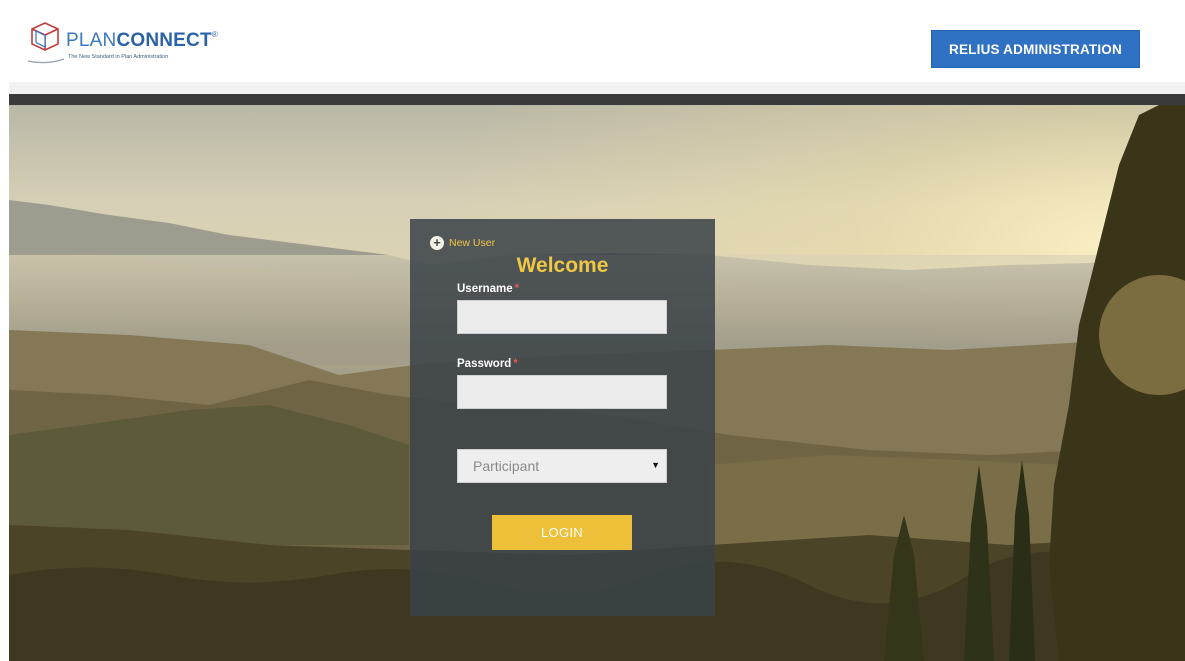 This screenshot has width=1185, height=661. What do you see at coordinates (472, 243) in the screenshot?
I see `new-user-label: New User` at bounding box center [472, 243].